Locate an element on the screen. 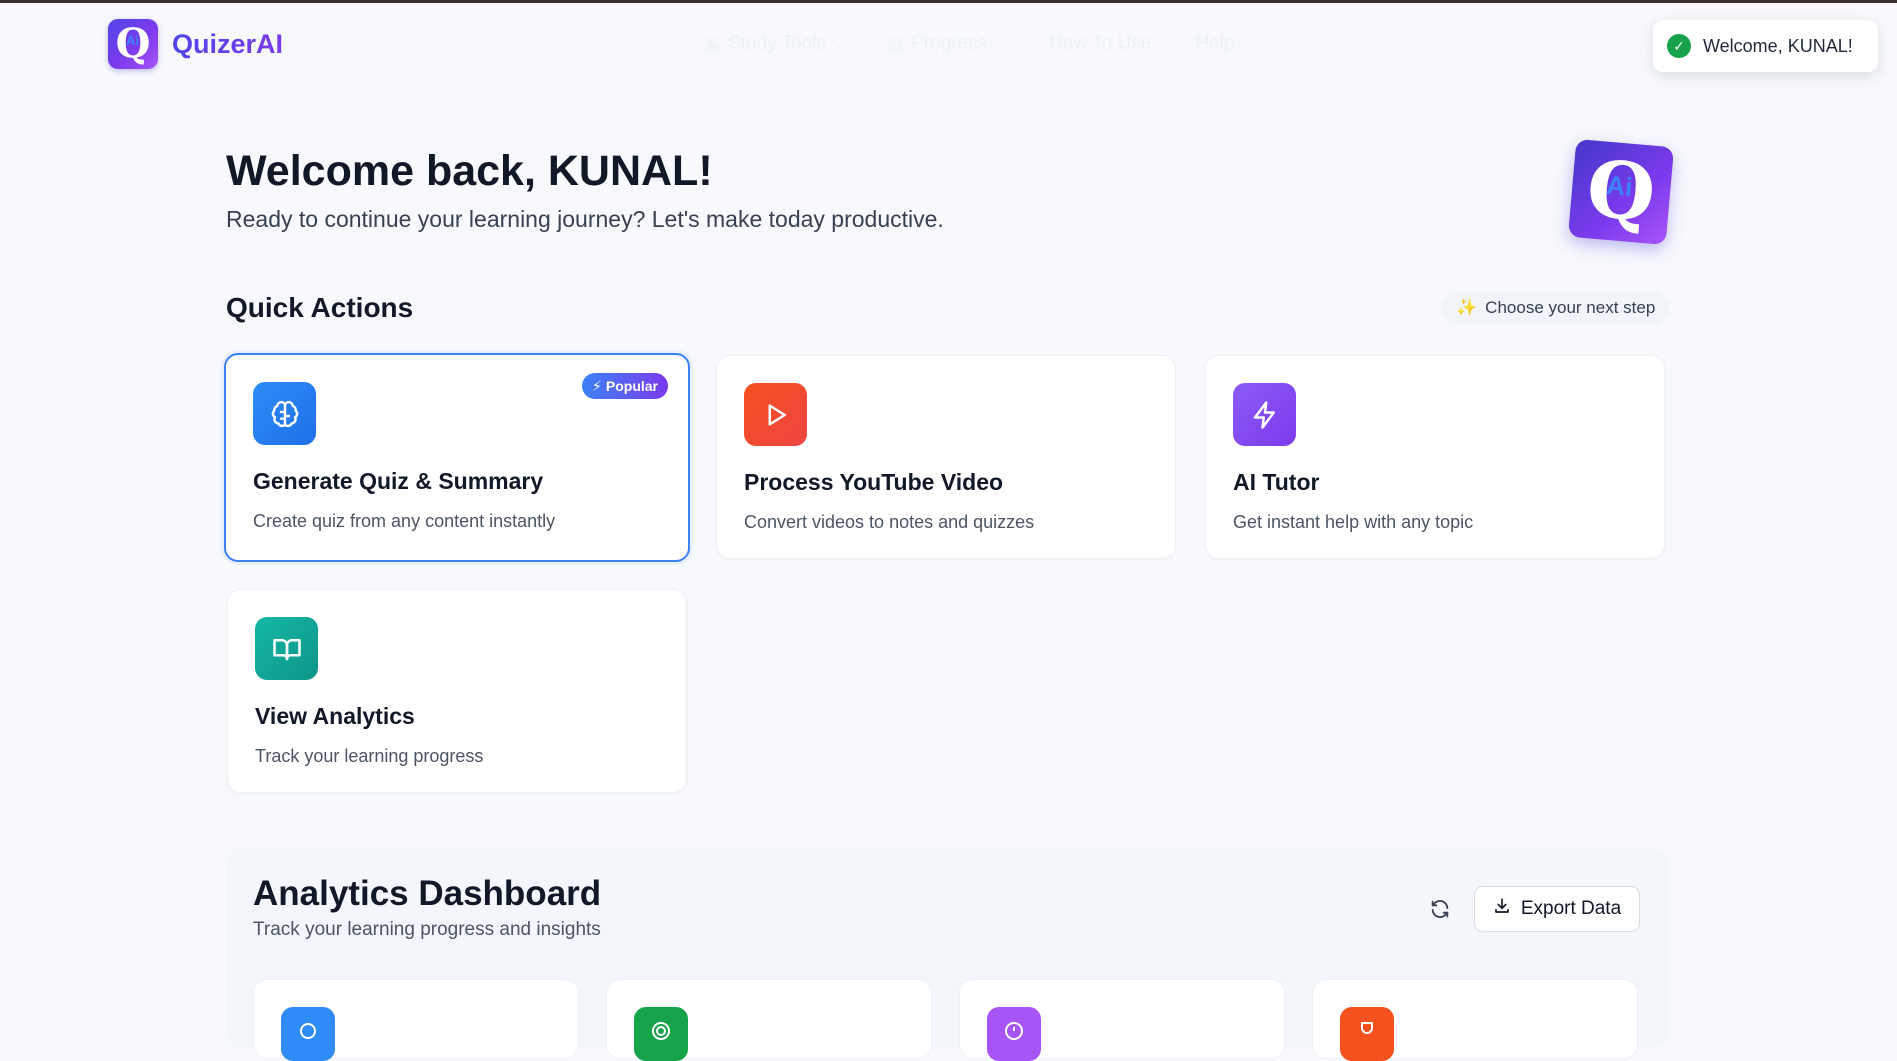 The width and height of the screenshot is (1897, 1061). zap-icon is located at coordinates (1264, 414).